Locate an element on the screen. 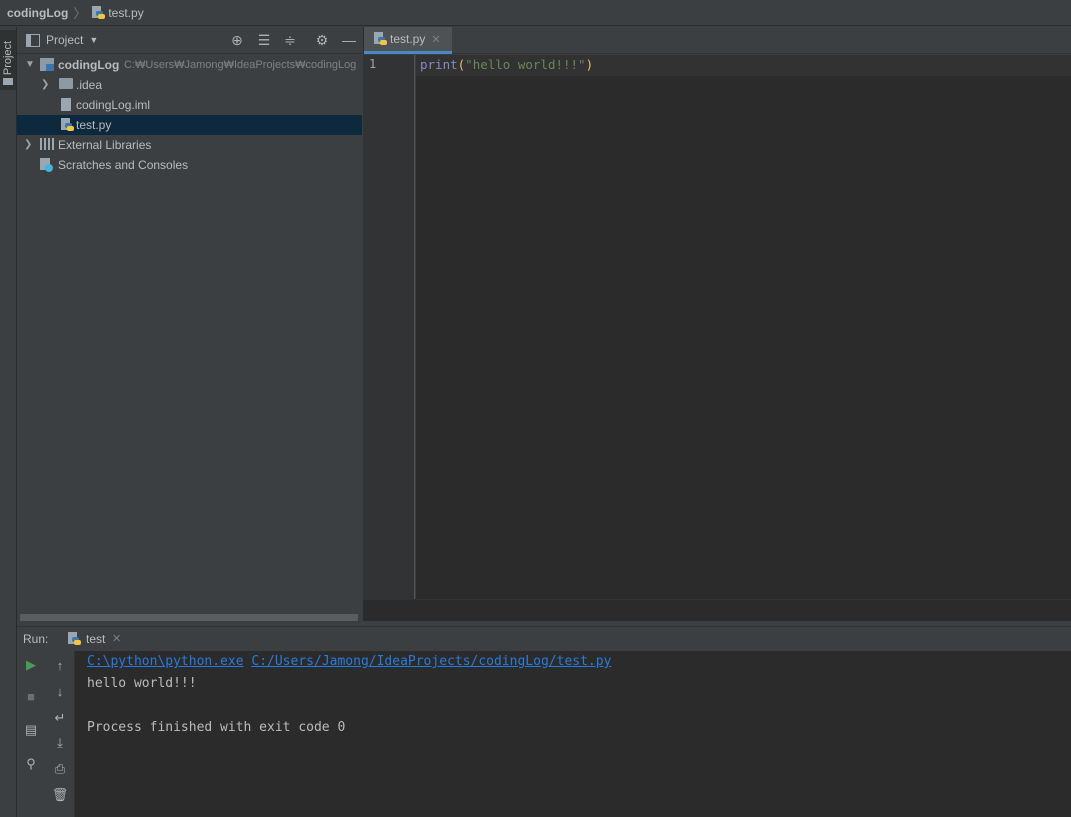 The width and height of the screenshot is (1071, 817). tree-item-label: External Libraries is located at coordinates (105, 145).